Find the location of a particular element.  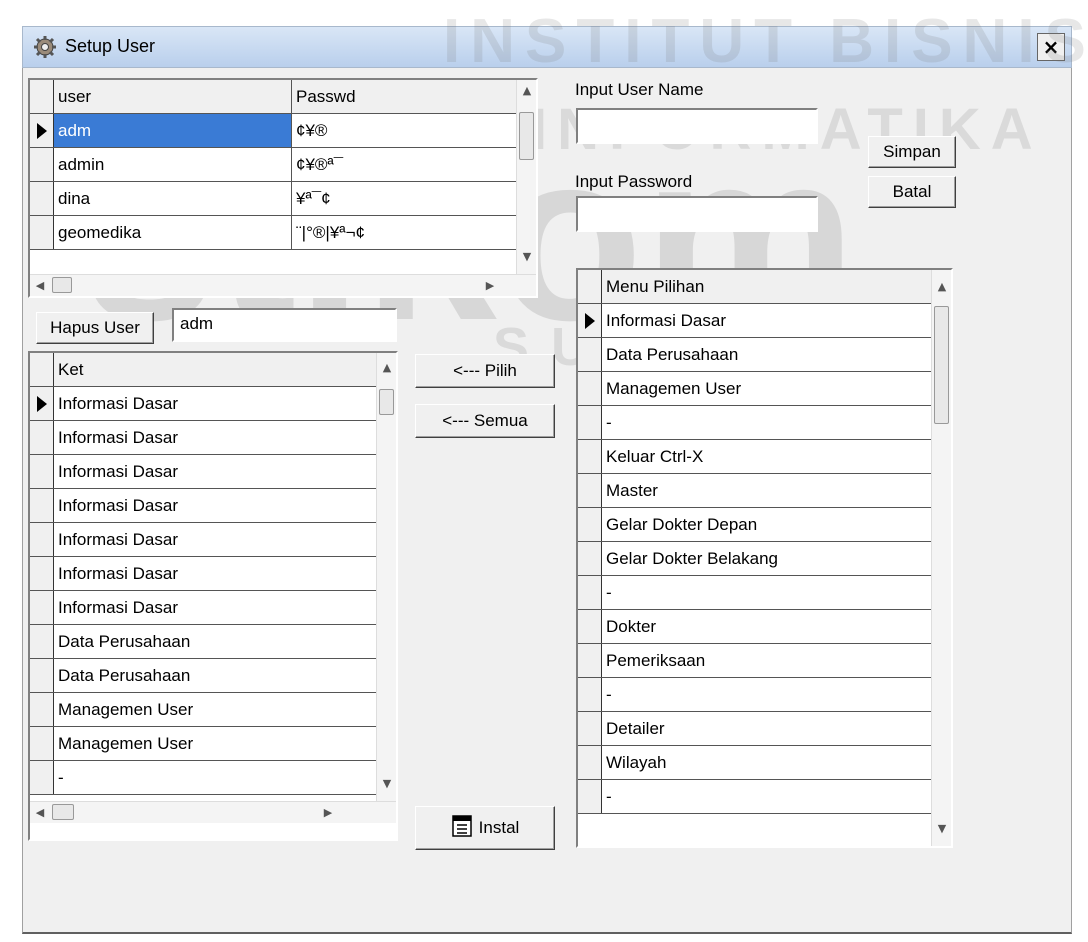

menu-cell: Gelar Dokter Depan is located at coordinates (766, 524).